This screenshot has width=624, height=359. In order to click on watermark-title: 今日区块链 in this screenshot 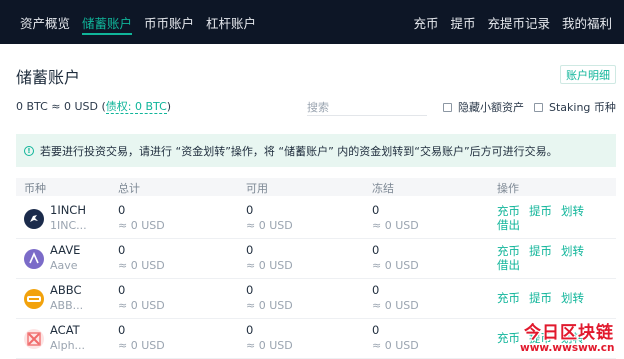, I will do `click(569, 333)`.